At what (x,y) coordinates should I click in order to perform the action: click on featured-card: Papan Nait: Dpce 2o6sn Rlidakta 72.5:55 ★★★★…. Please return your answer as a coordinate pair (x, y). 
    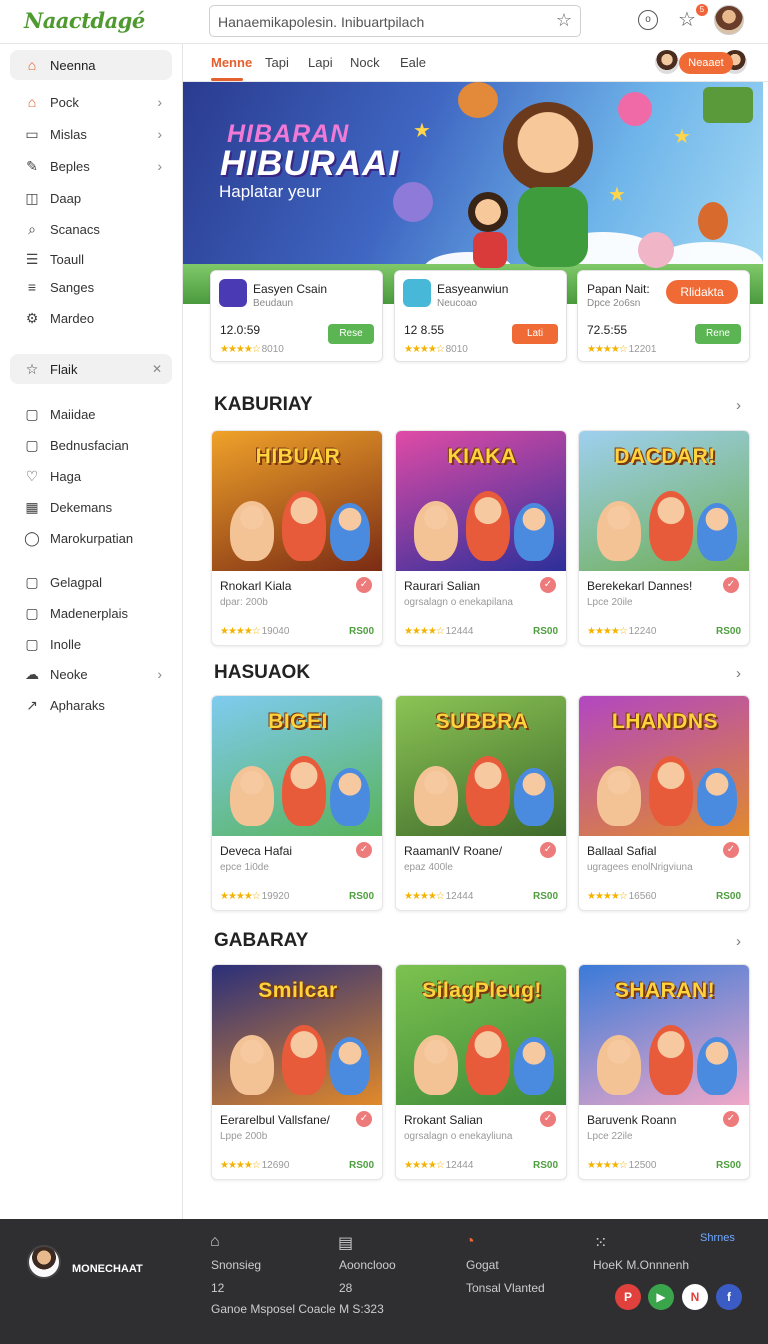
    Looking at the image, I should click on (663, 316).